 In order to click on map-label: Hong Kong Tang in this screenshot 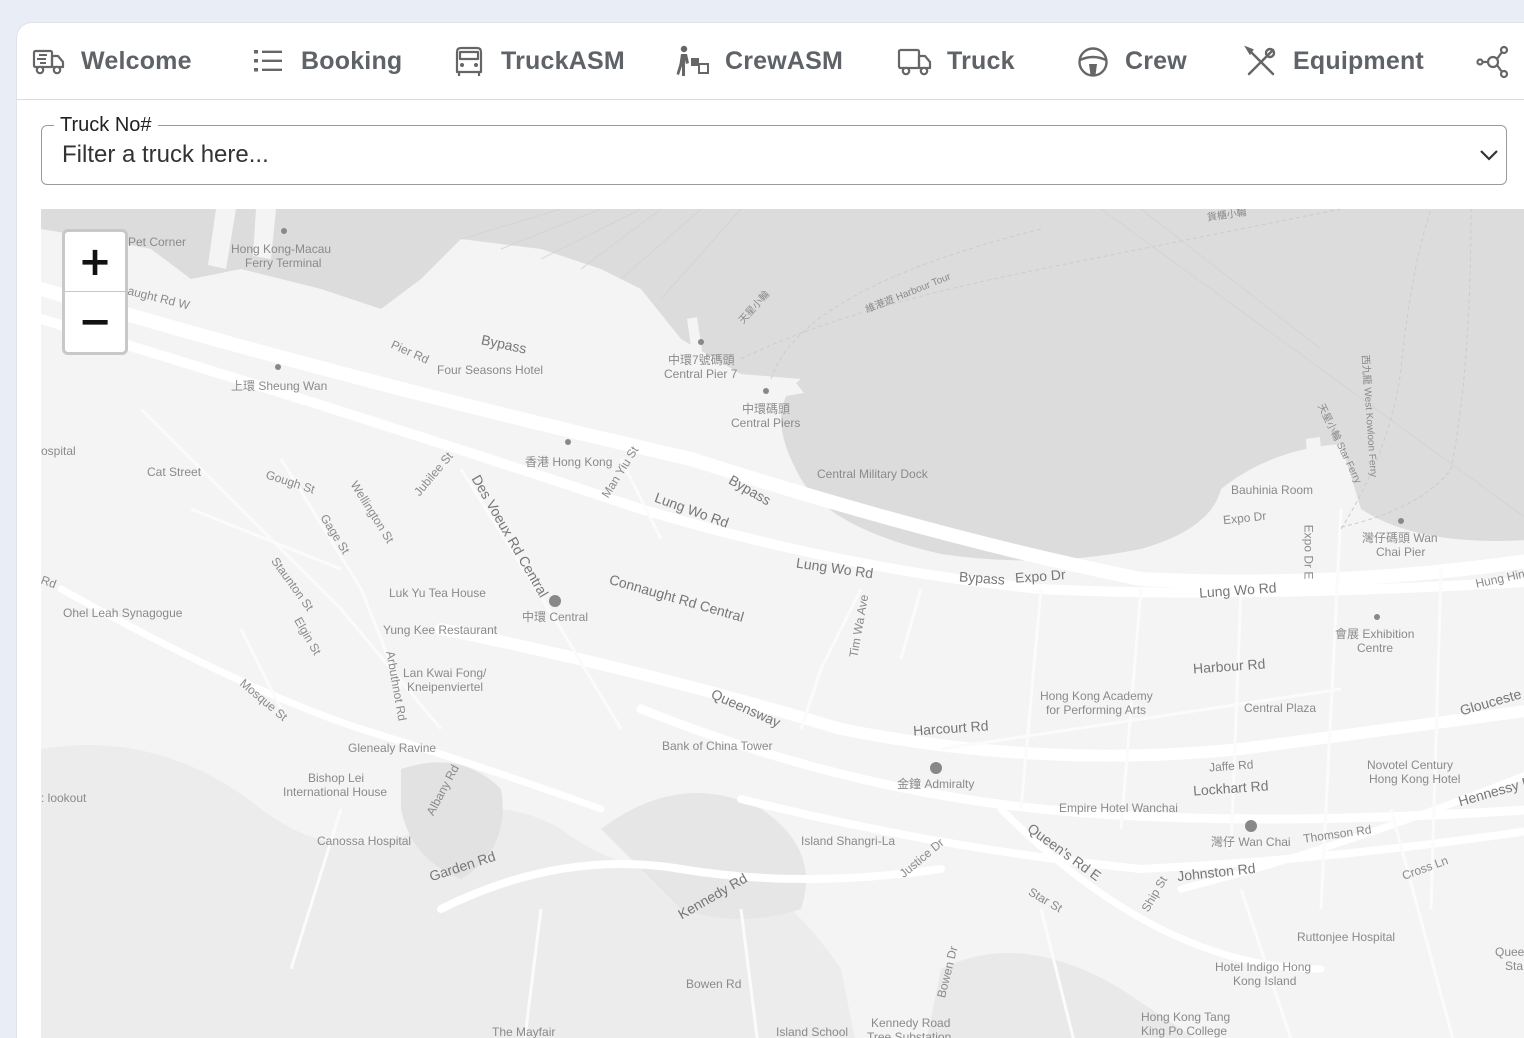, I will do `click(1186, 1017)`.